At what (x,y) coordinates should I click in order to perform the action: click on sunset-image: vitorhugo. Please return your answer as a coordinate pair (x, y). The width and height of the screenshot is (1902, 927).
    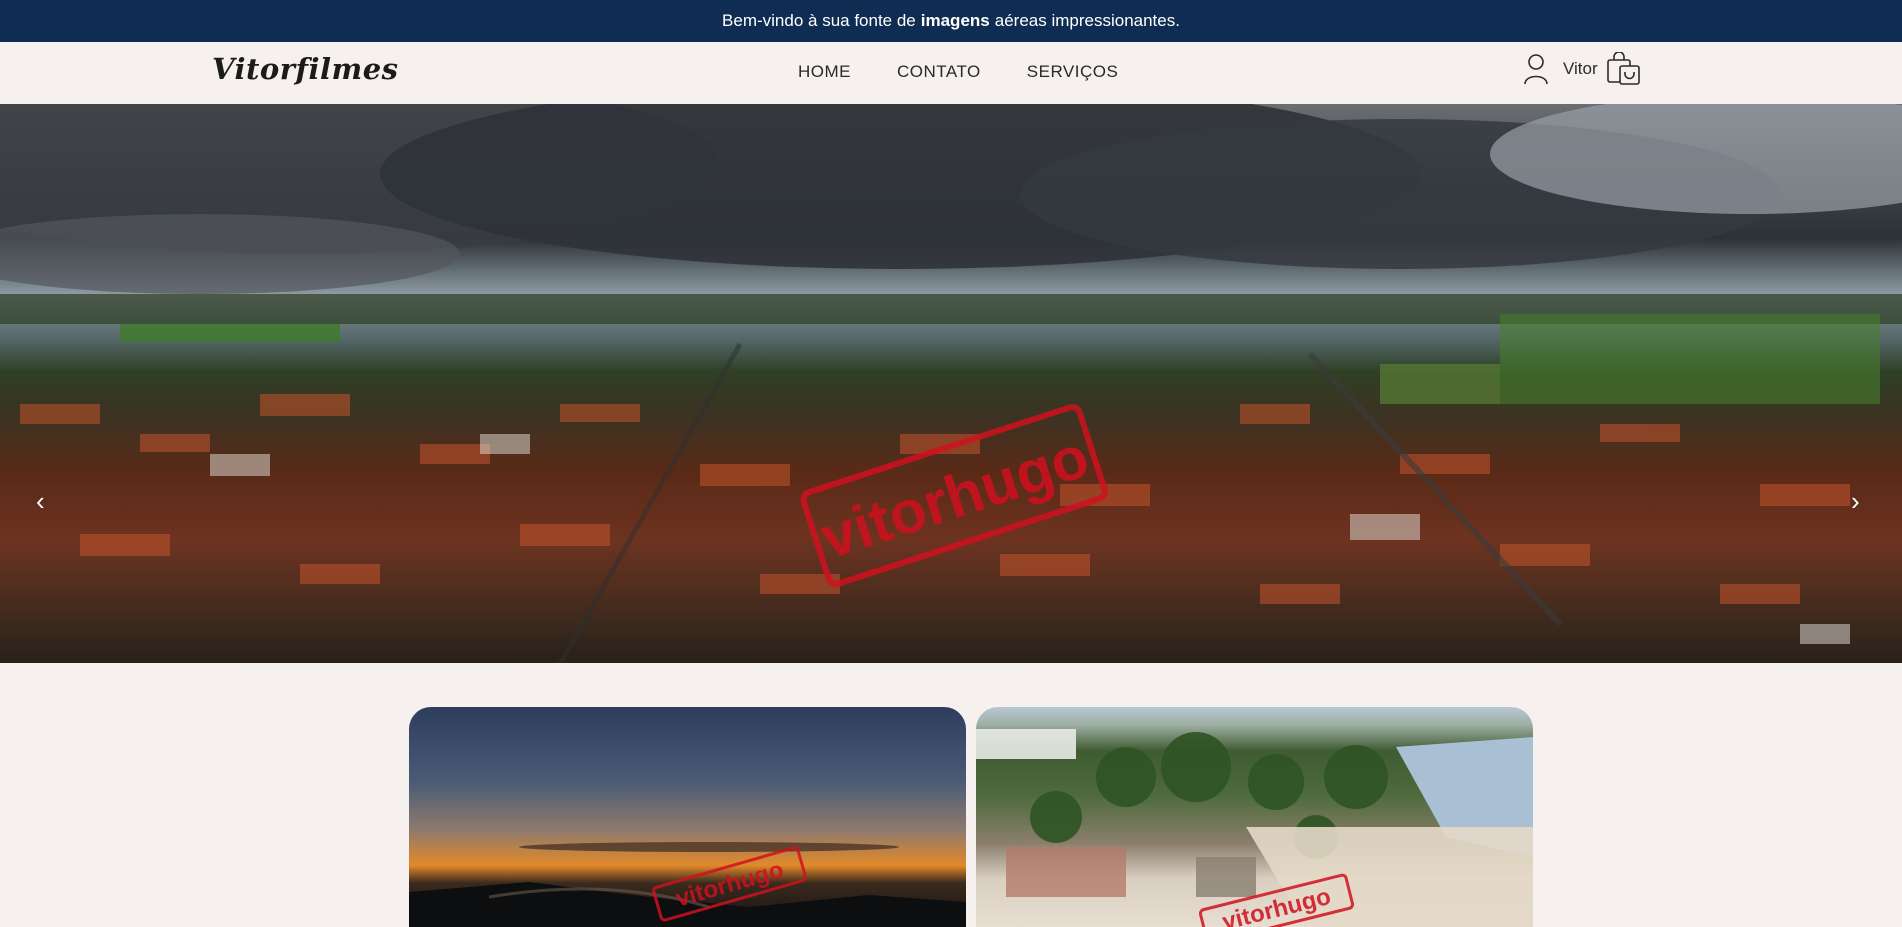
    Looking at the image, I should click on (687, 884).